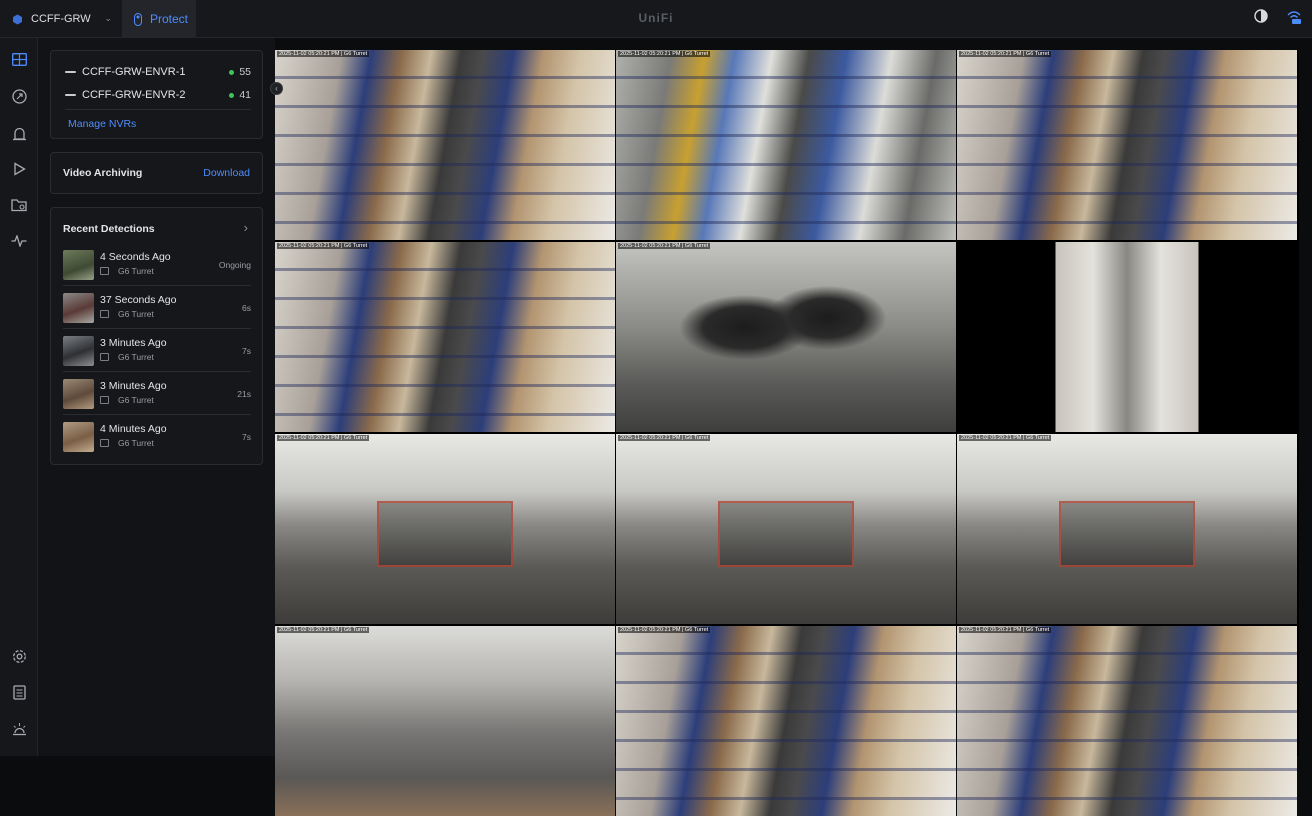 The width and height of the screenshot is (1312, 816). Describe the element at coordinates (19, 656) in the screenshot. I see `gear-icon` at that location.